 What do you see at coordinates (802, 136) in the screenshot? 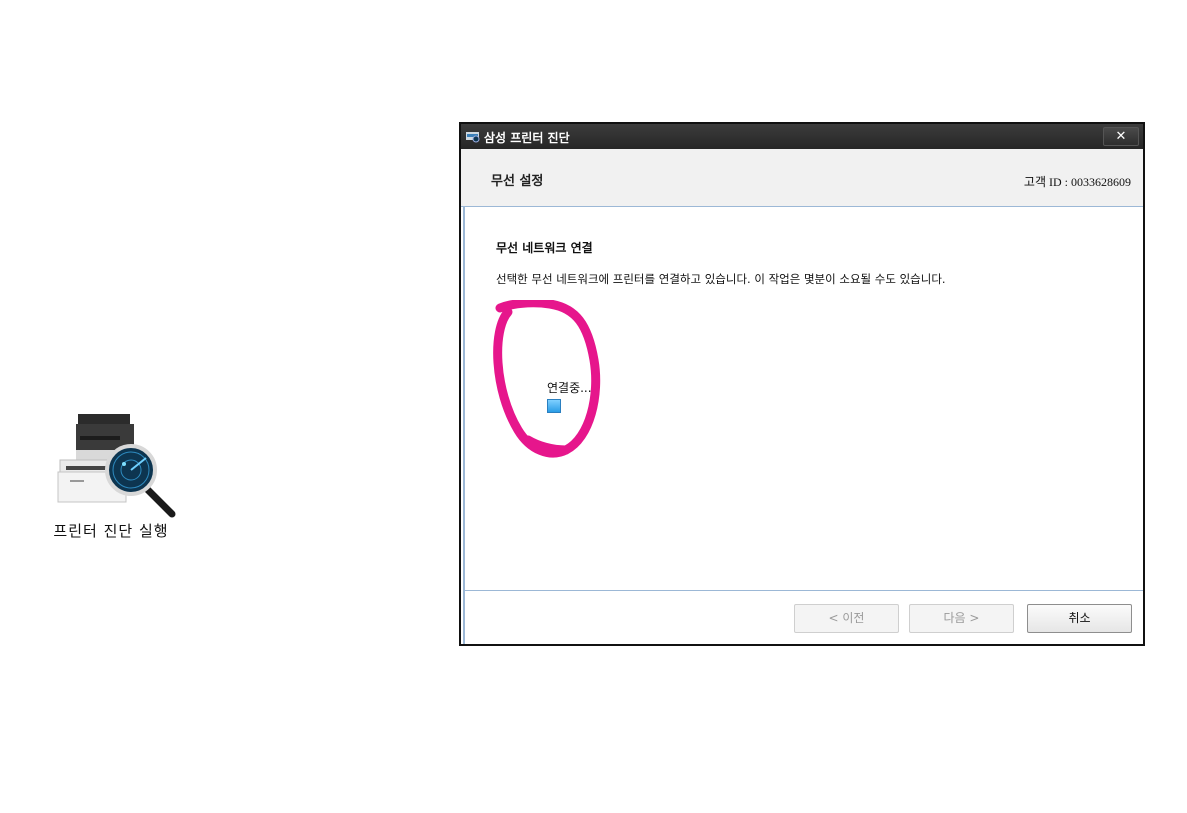
I see `title-bar: 삼성 프린터 진단 ✕` at bounding box center [802, 136].